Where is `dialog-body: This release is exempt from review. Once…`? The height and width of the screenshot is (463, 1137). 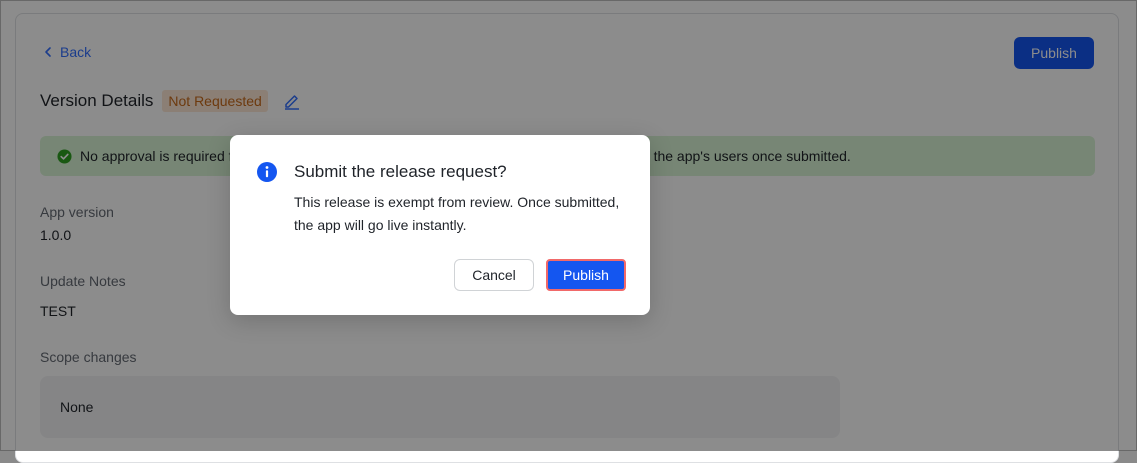 dialog-body: This release is exempt from review. Once… is located at coordinates (457, 213).